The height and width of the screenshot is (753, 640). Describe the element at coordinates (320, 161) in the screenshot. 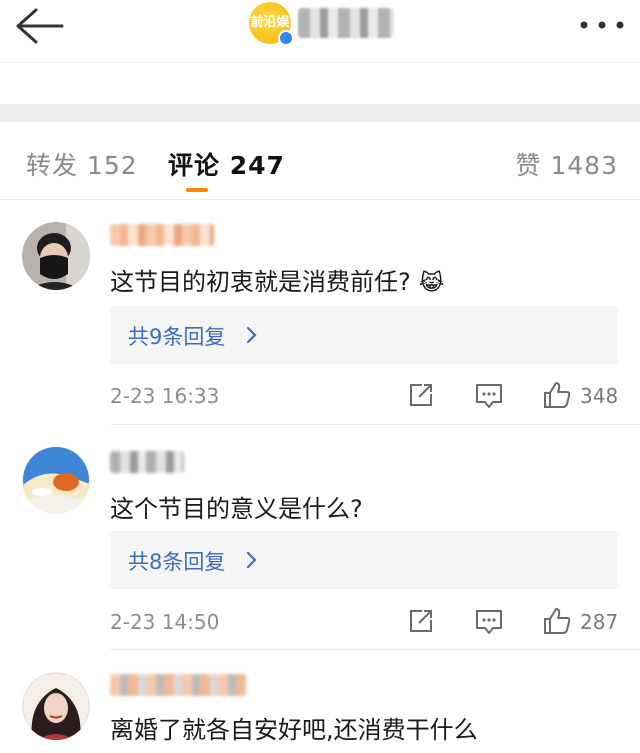

I see `tab-bar: 转发 152 评论 247 赞 1483` at that location.